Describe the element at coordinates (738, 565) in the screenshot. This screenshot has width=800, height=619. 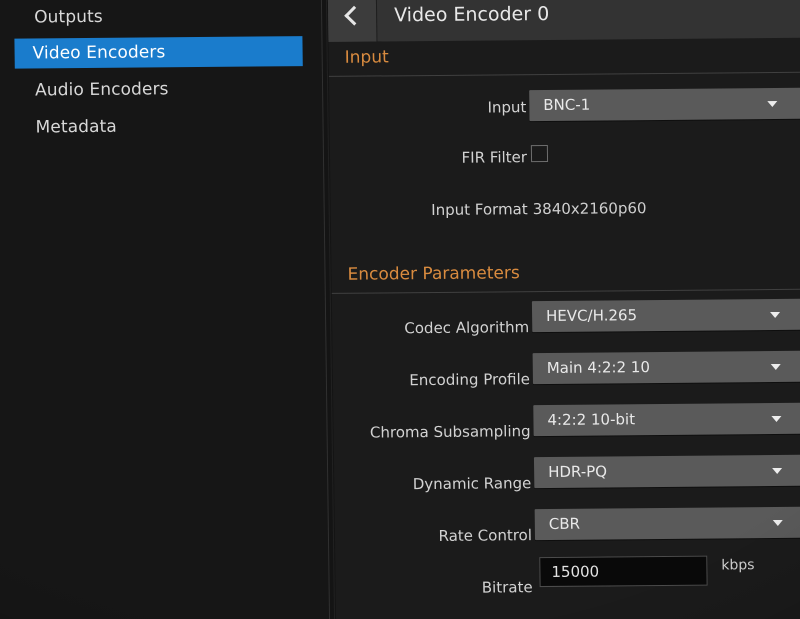
I see `bitrate-unit-label: kbps` at that location.